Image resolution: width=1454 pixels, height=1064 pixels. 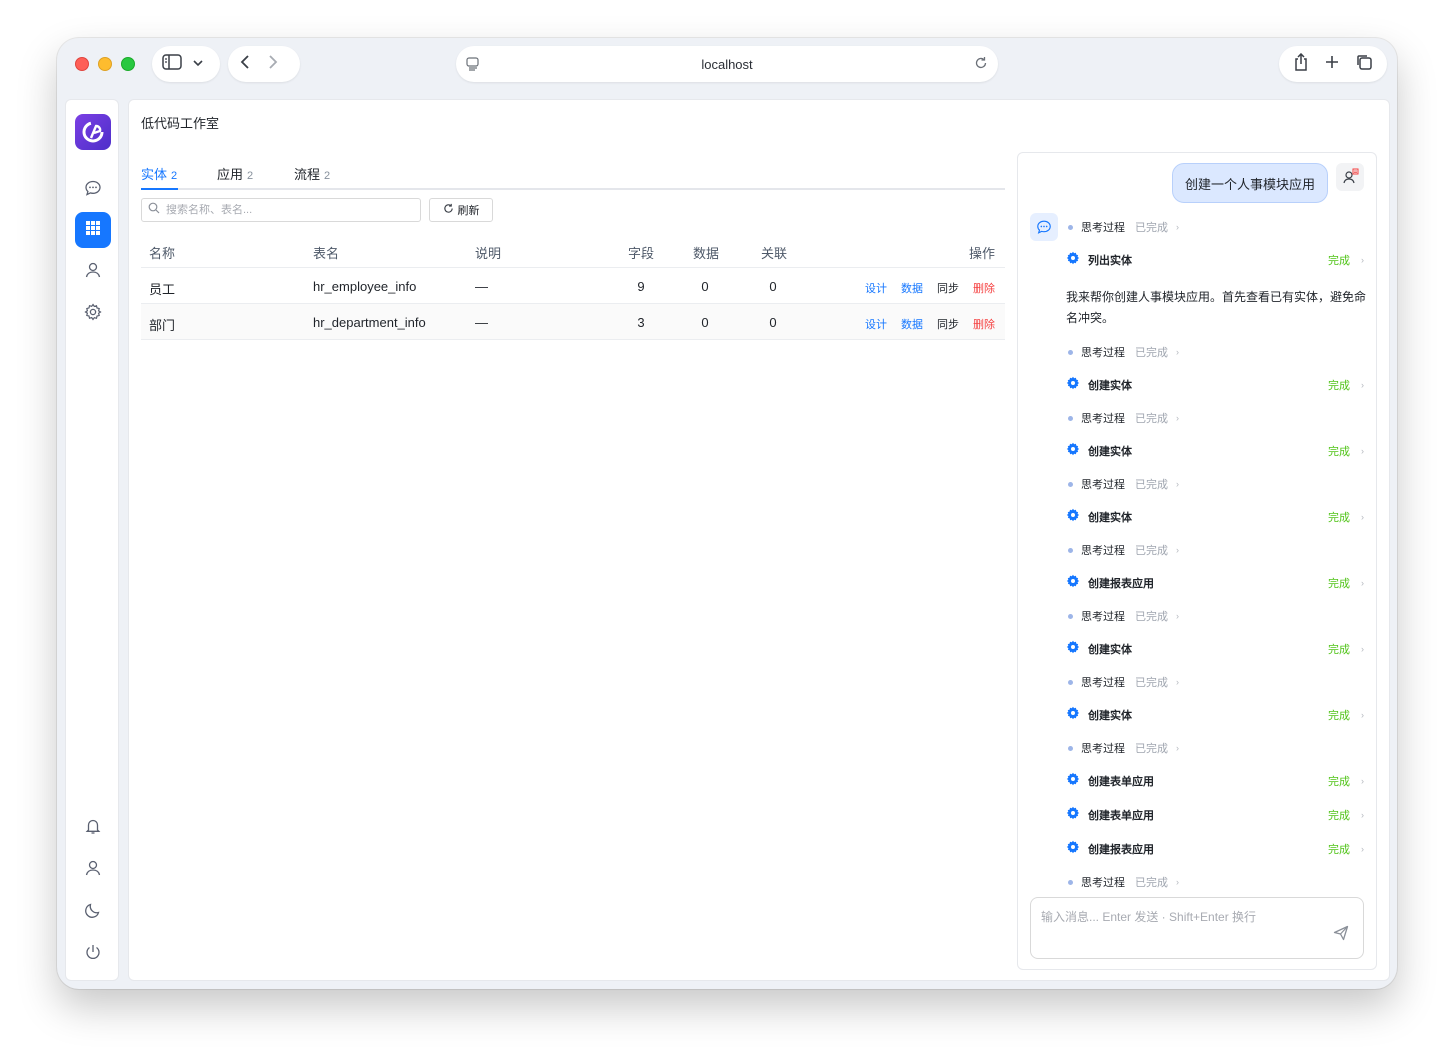 I want to click on logout-button, so click(x=93, y=954).